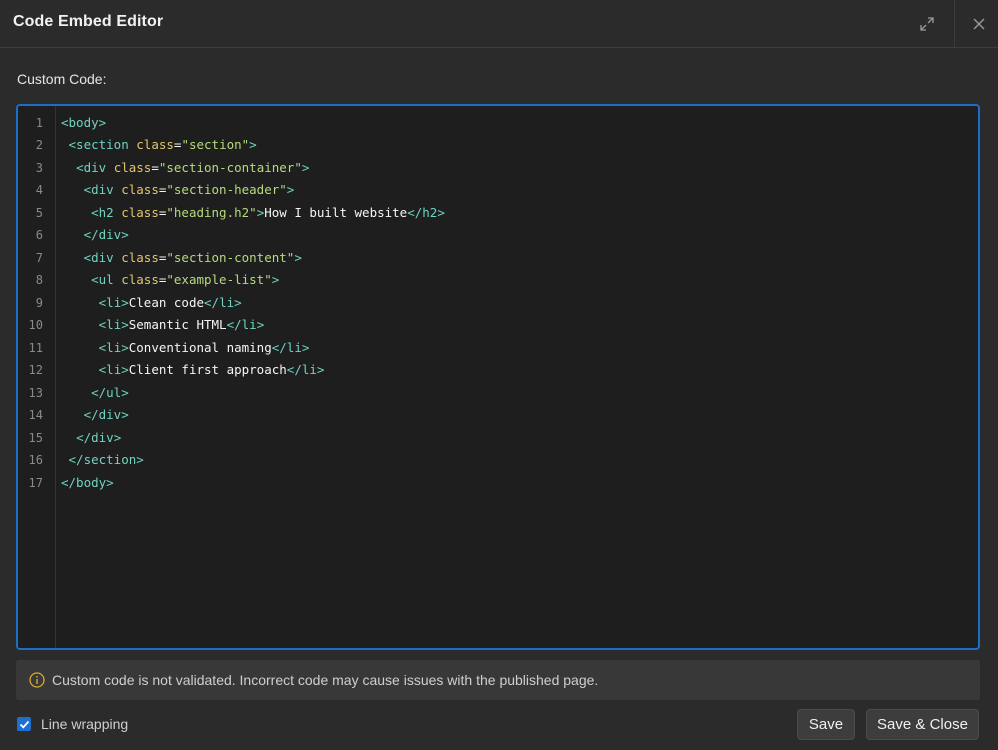 The image size is (998, 750). I want to click on expand-icon, so click(927, 23).